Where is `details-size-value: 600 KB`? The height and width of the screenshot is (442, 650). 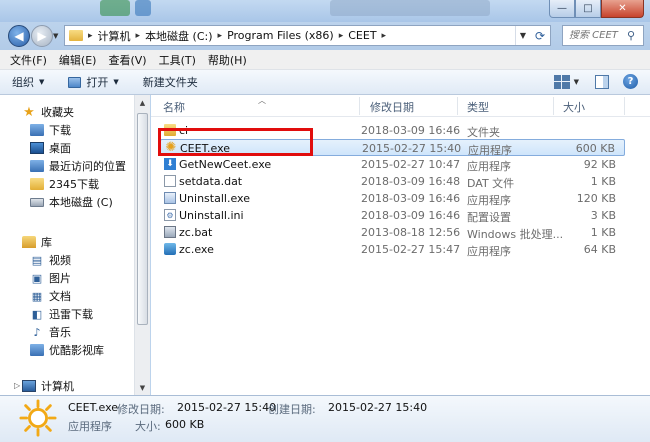
details-size-value: 600 KB is located at coordinates (185, 424).